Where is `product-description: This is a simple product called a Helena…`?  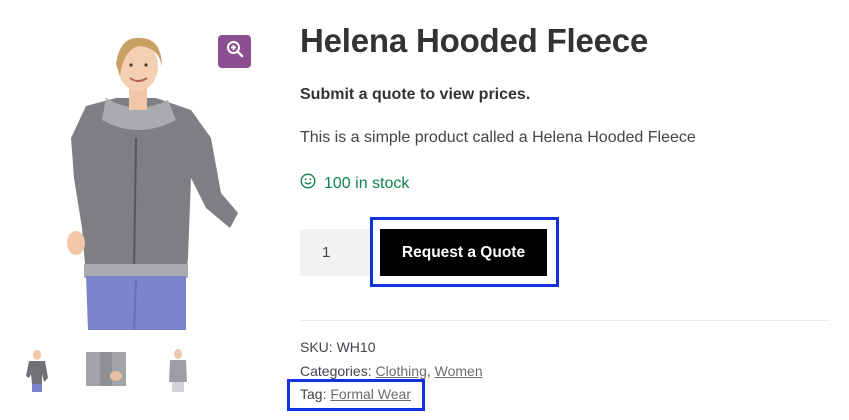 product-description: This is a simple product called a Helena… is located at coordinates (498, 137).